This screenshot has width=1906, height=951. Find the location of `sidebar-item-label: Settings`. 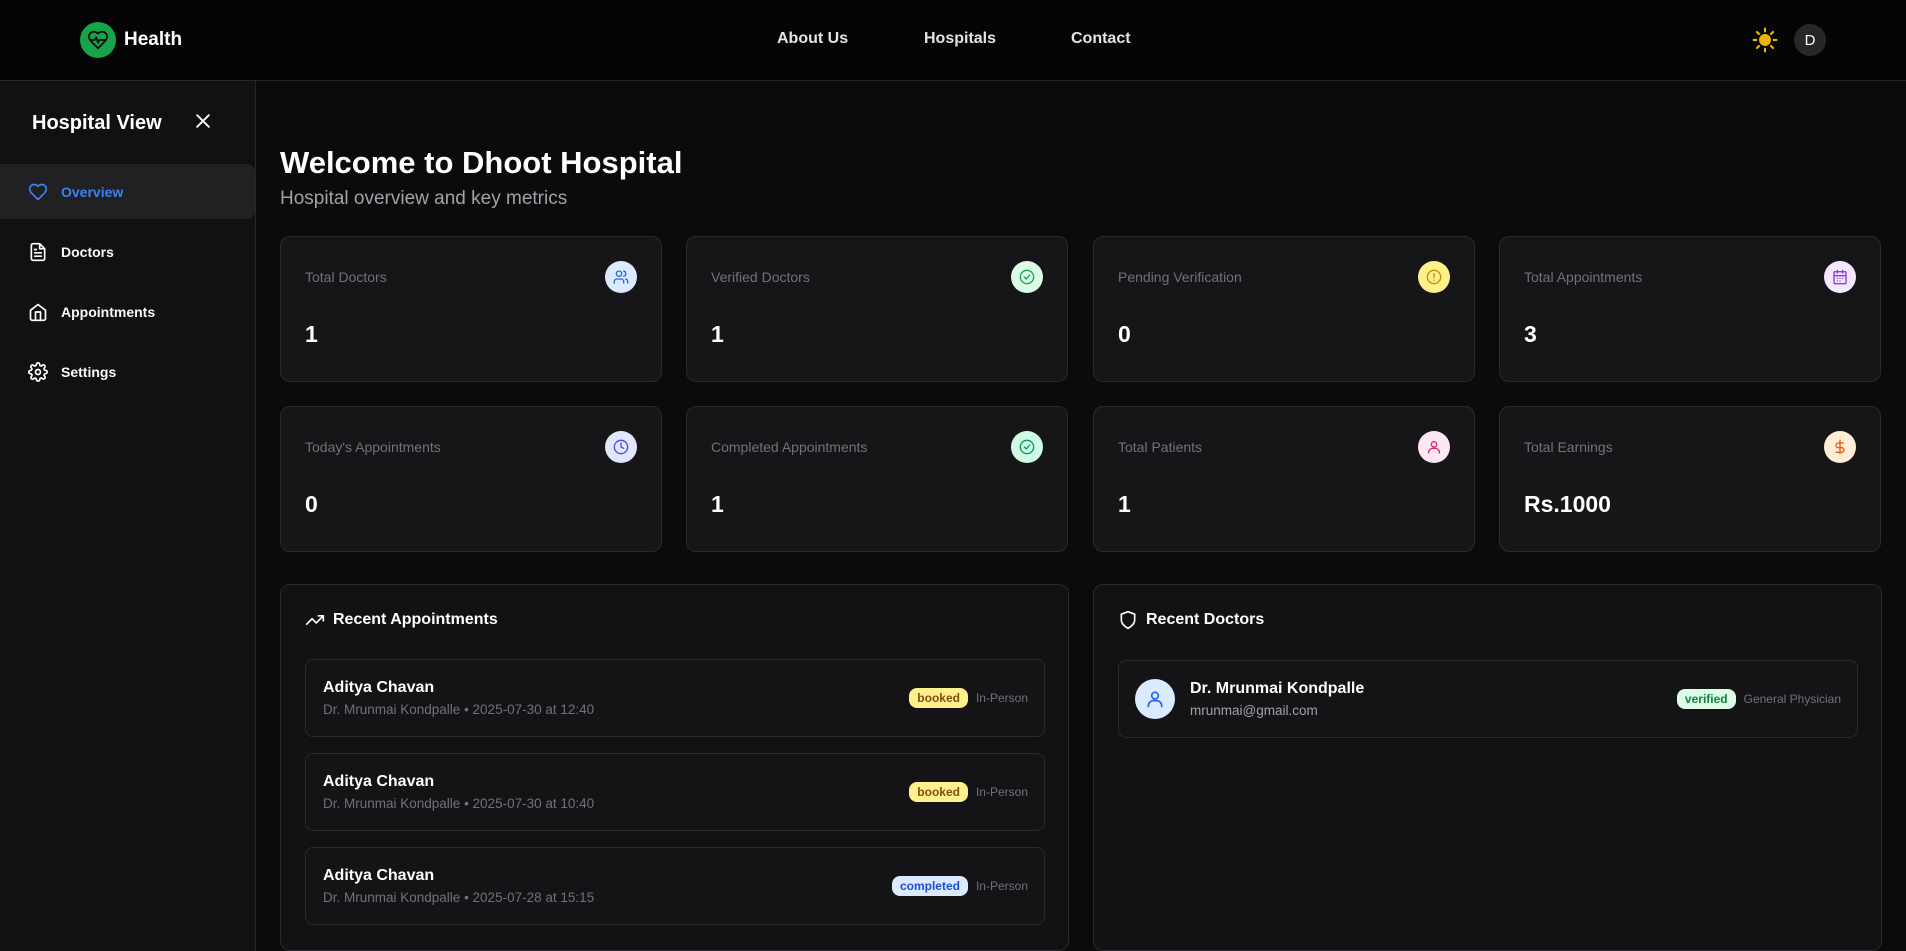

sidebar-item-label: Settings is located at coordinates (89, 371).